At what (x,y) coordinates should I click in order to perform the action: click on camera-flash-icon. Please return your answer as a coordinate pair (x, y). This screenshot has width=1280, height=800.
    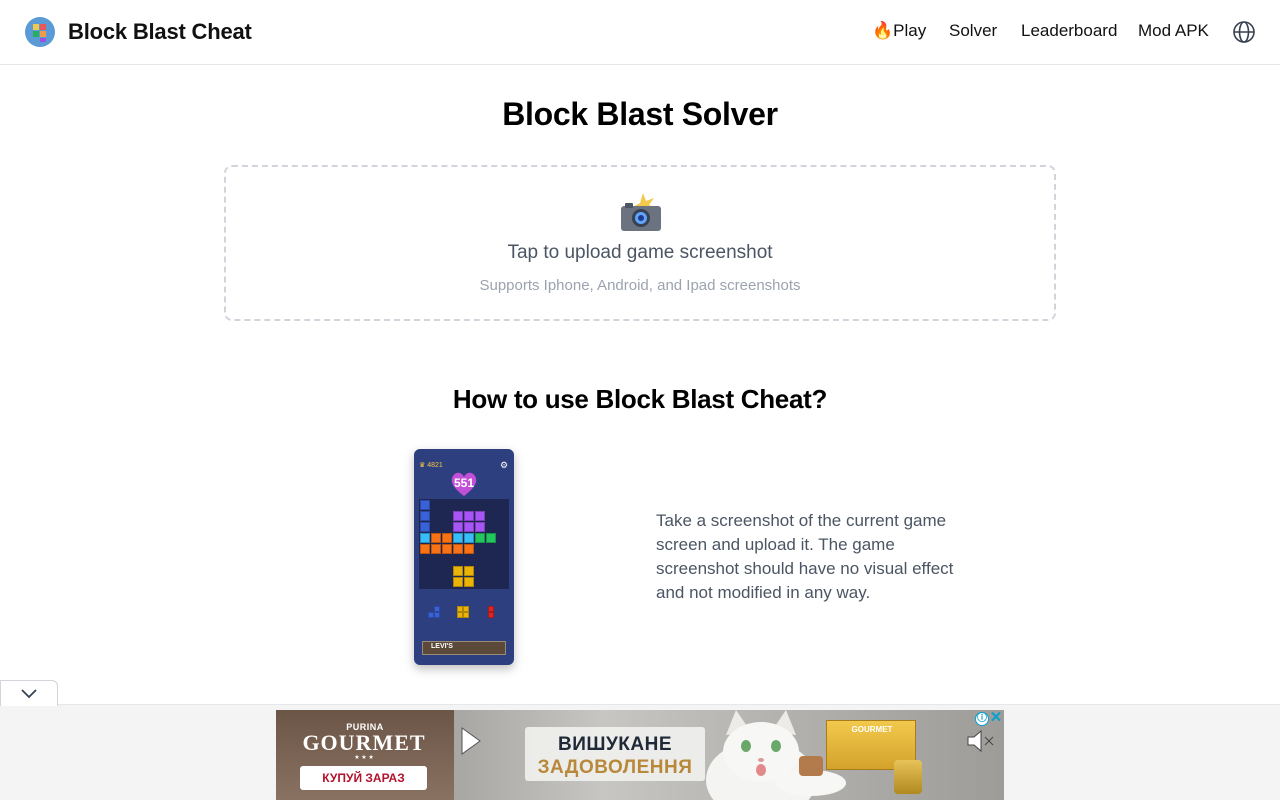
    Looking at the image, I should click on (641, 212).